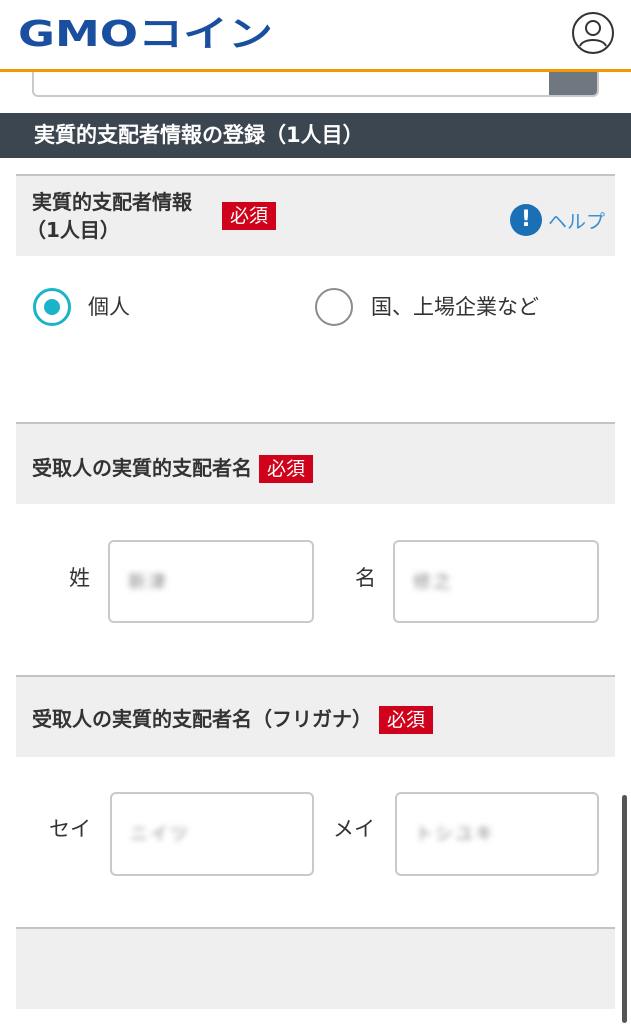 The image size is (631, 1024). Describe the element at coordinates (315, 215) in the screenshot. I see `owner-type-header: 実質的支配者情報 （1人目） 必須 ! ヘルプ` at that location.